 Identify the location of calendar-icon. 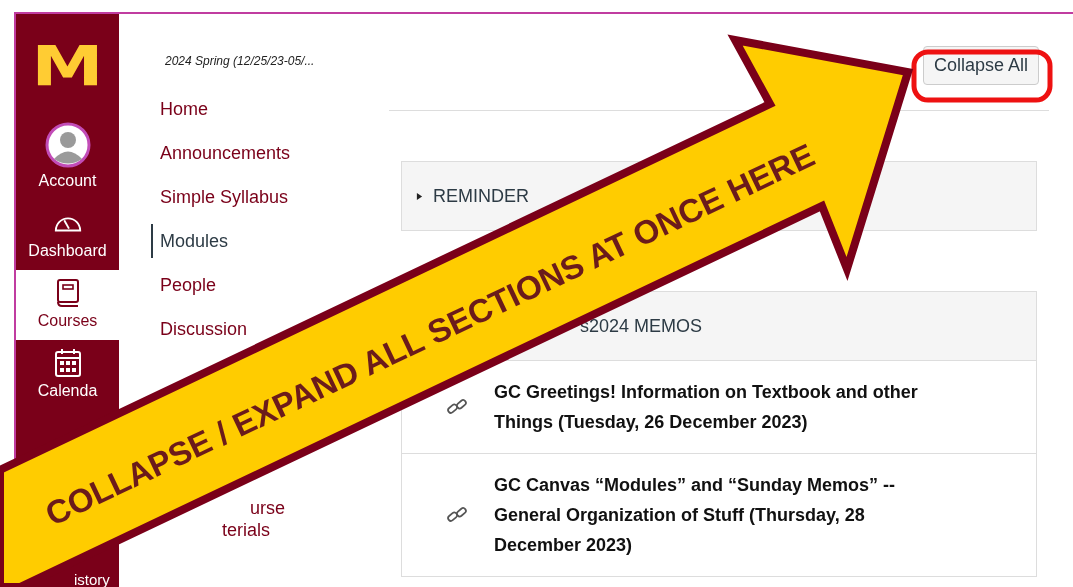
(67, 363).